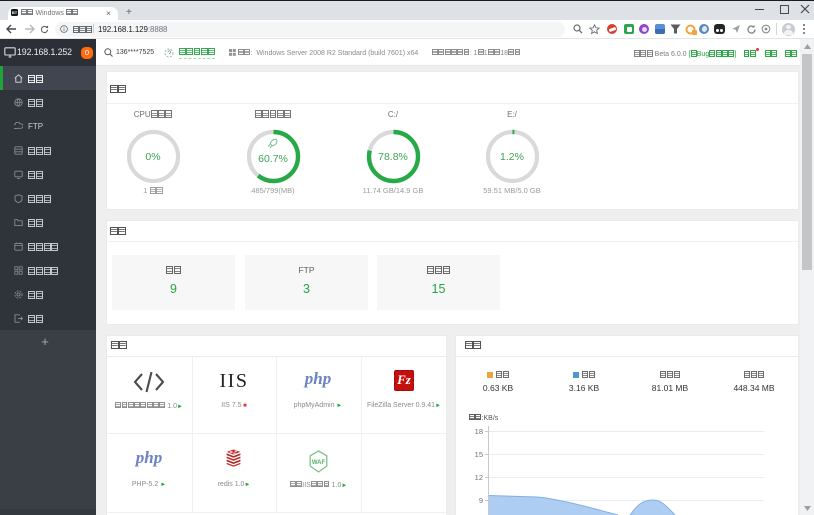 The height and width of the screenshot is (515, 814). I want to click on svg-text: WAF, so click(319, 463).